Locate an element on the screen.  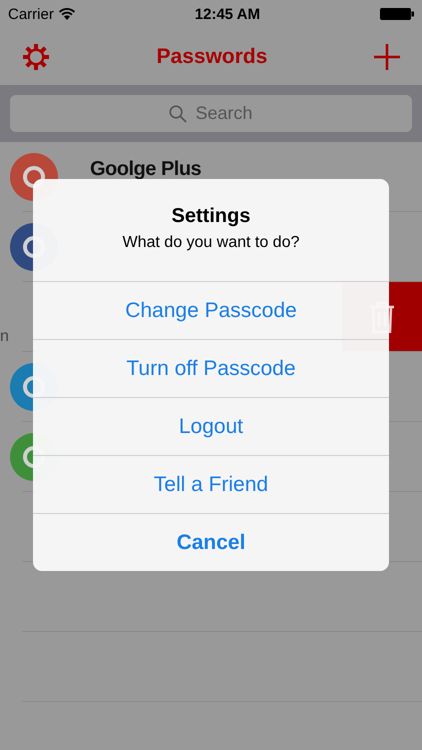
clock-time: 12:45 AM is located at coordinates (227, 14).